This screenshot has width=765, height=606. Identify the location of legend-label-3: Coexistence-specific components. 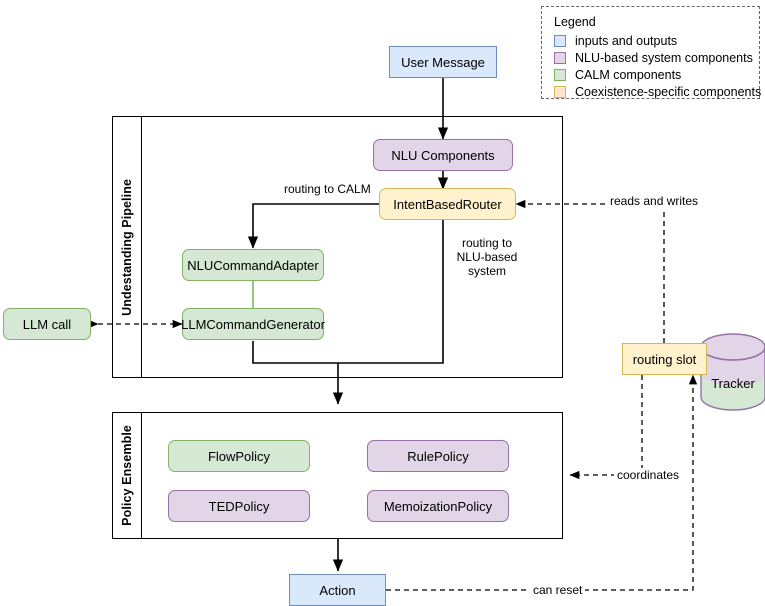
(668, 92).